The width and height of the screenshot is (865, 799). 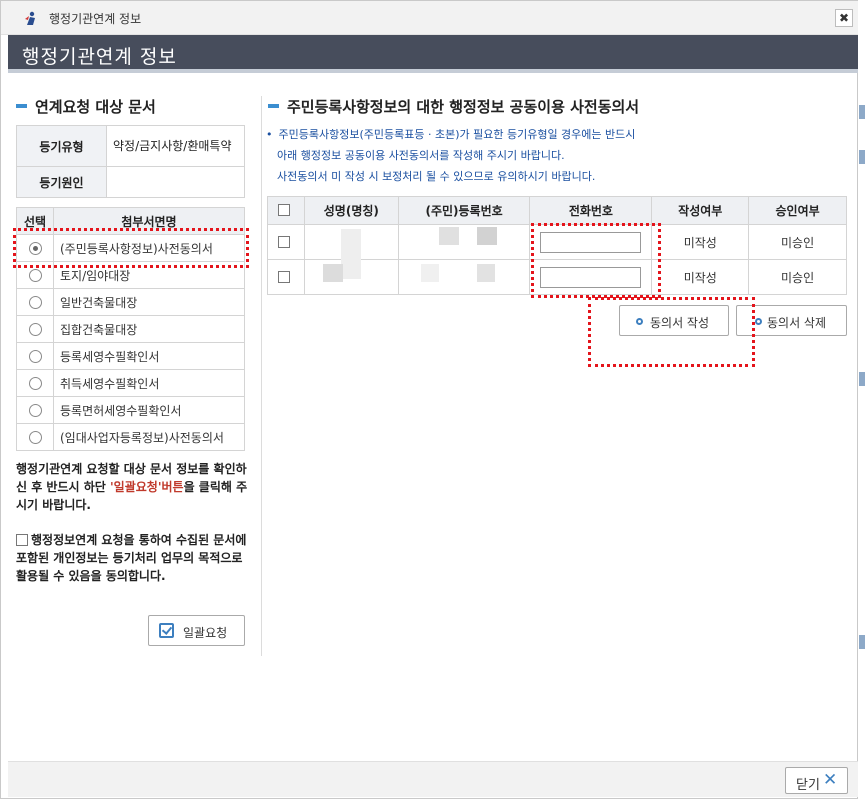 What do you see at coordinates (421, 155) in the screenshot?
I see `info-line: 아래 행정정보 공동이용 사전동의서를 작성해 주시기 바랍니다.` at bounding box center [421, 155].